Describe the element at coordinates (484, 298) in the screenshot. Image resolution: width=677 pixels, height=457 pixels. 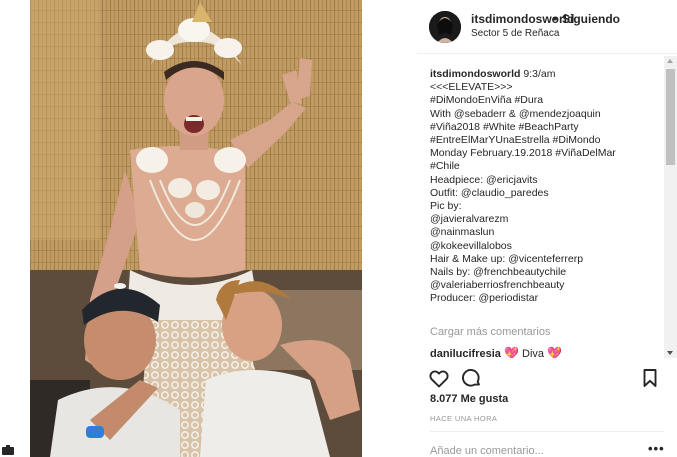
I see `caption-line: Producer: @periodistar` at that location.